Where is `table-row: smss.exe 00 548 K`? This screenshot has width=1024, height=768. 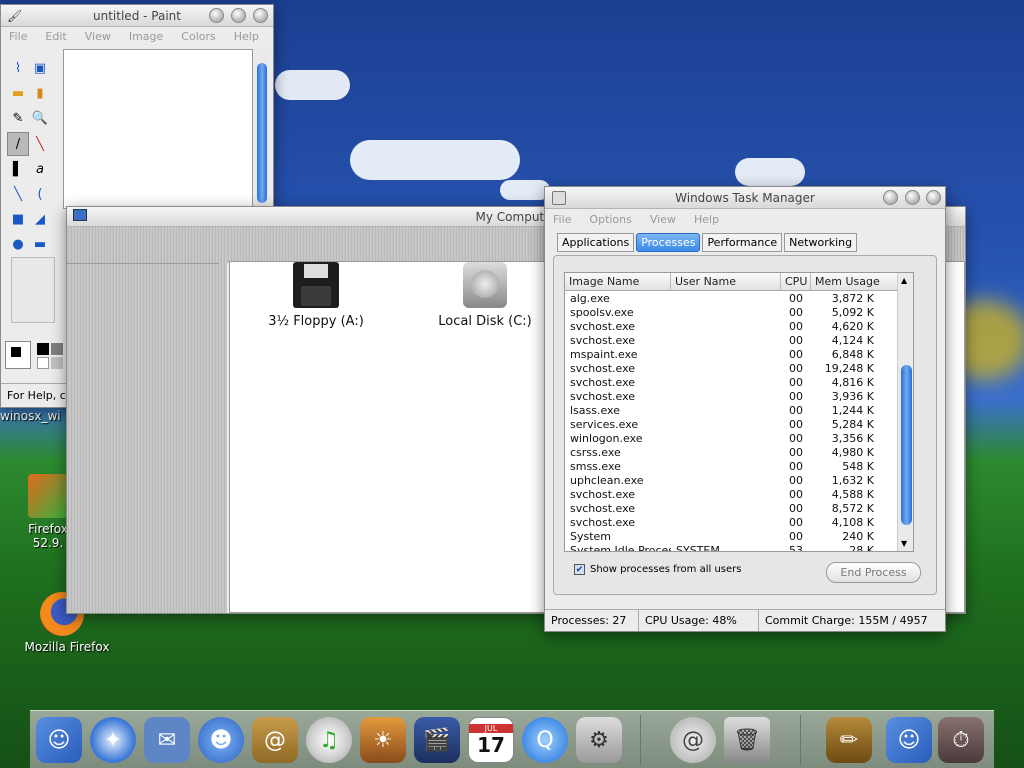
table-row: smss.exe 00 548 K is located at coordinates (739, 467).